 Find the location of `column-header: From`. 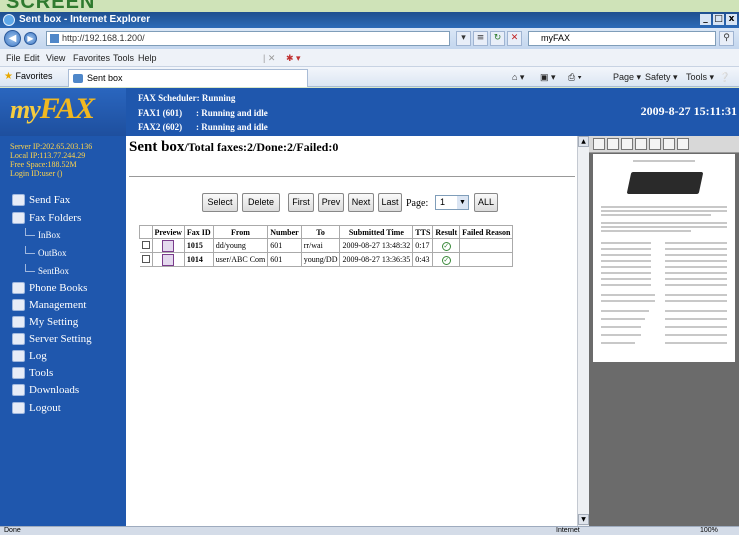

column-header: From is located at coordinates (240, 232).